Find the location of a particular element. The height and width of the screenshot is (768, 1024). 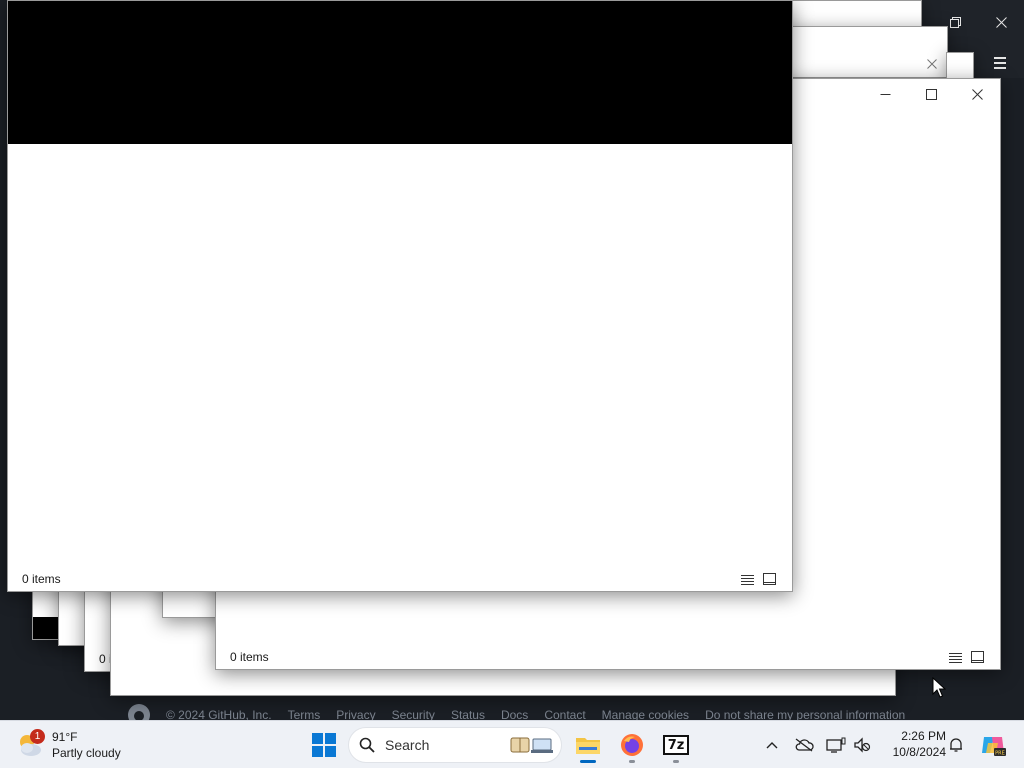

taskbar-7zip: 7z is located at coordinates (676, 745).